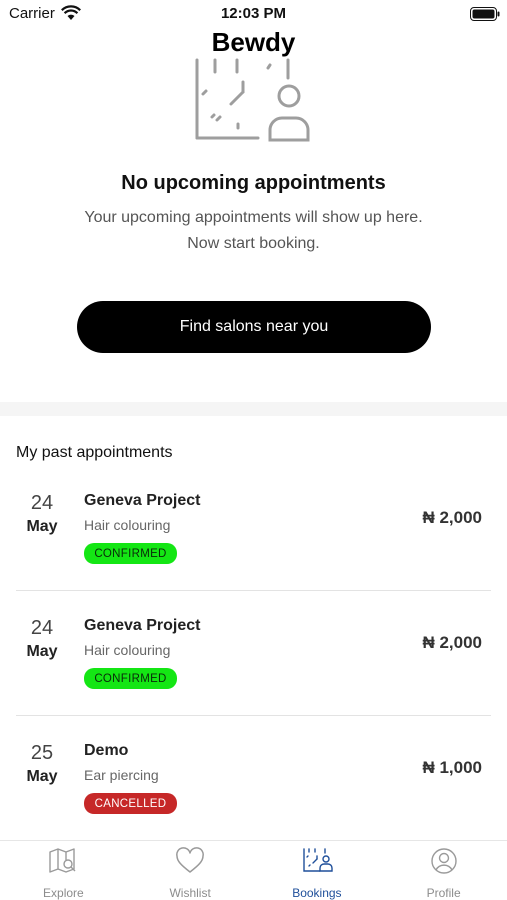 The image size is (507, 900). Describe the element at coordinates (253, 42) in the screenshot. I see `page-title: Bewdy` at that location.